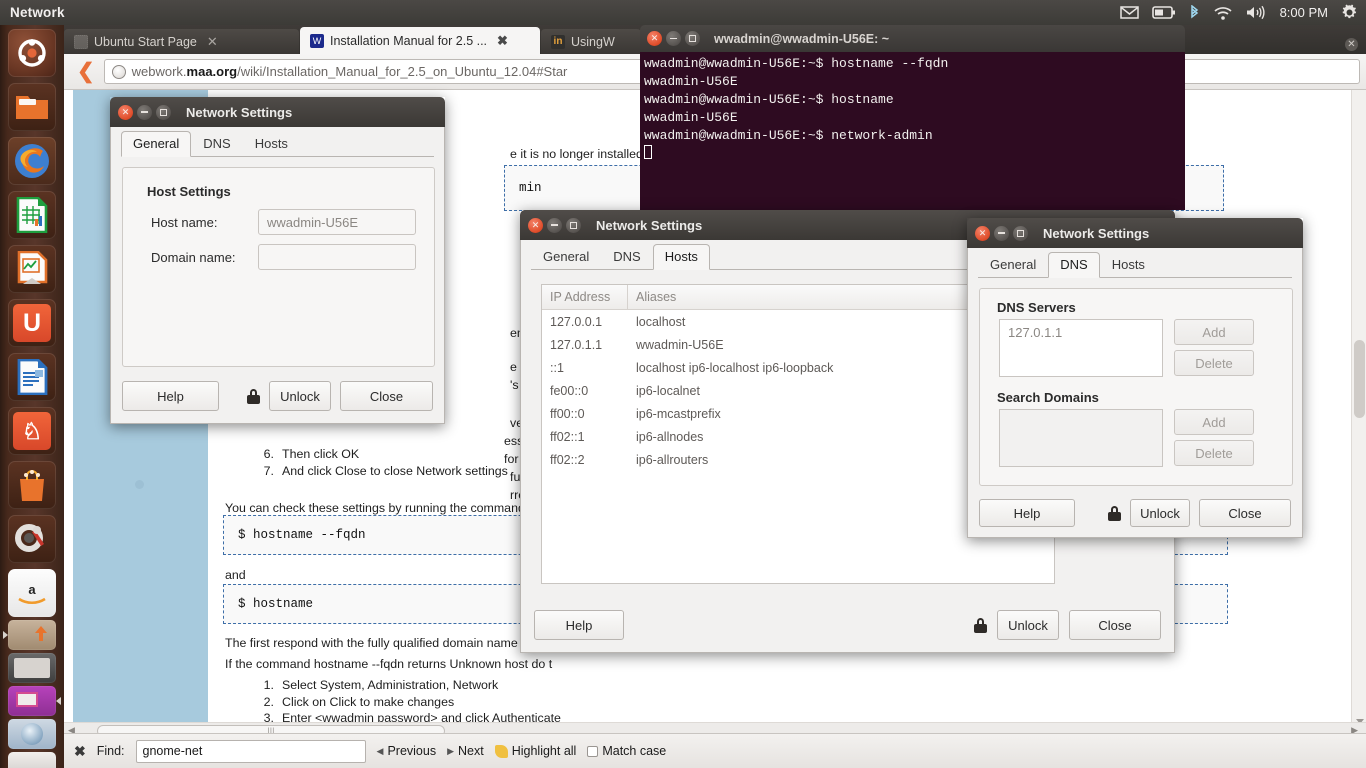 This screenshot has width=1366, height=768. I want to click on close-button-dns: Close, so click(1245, 513).